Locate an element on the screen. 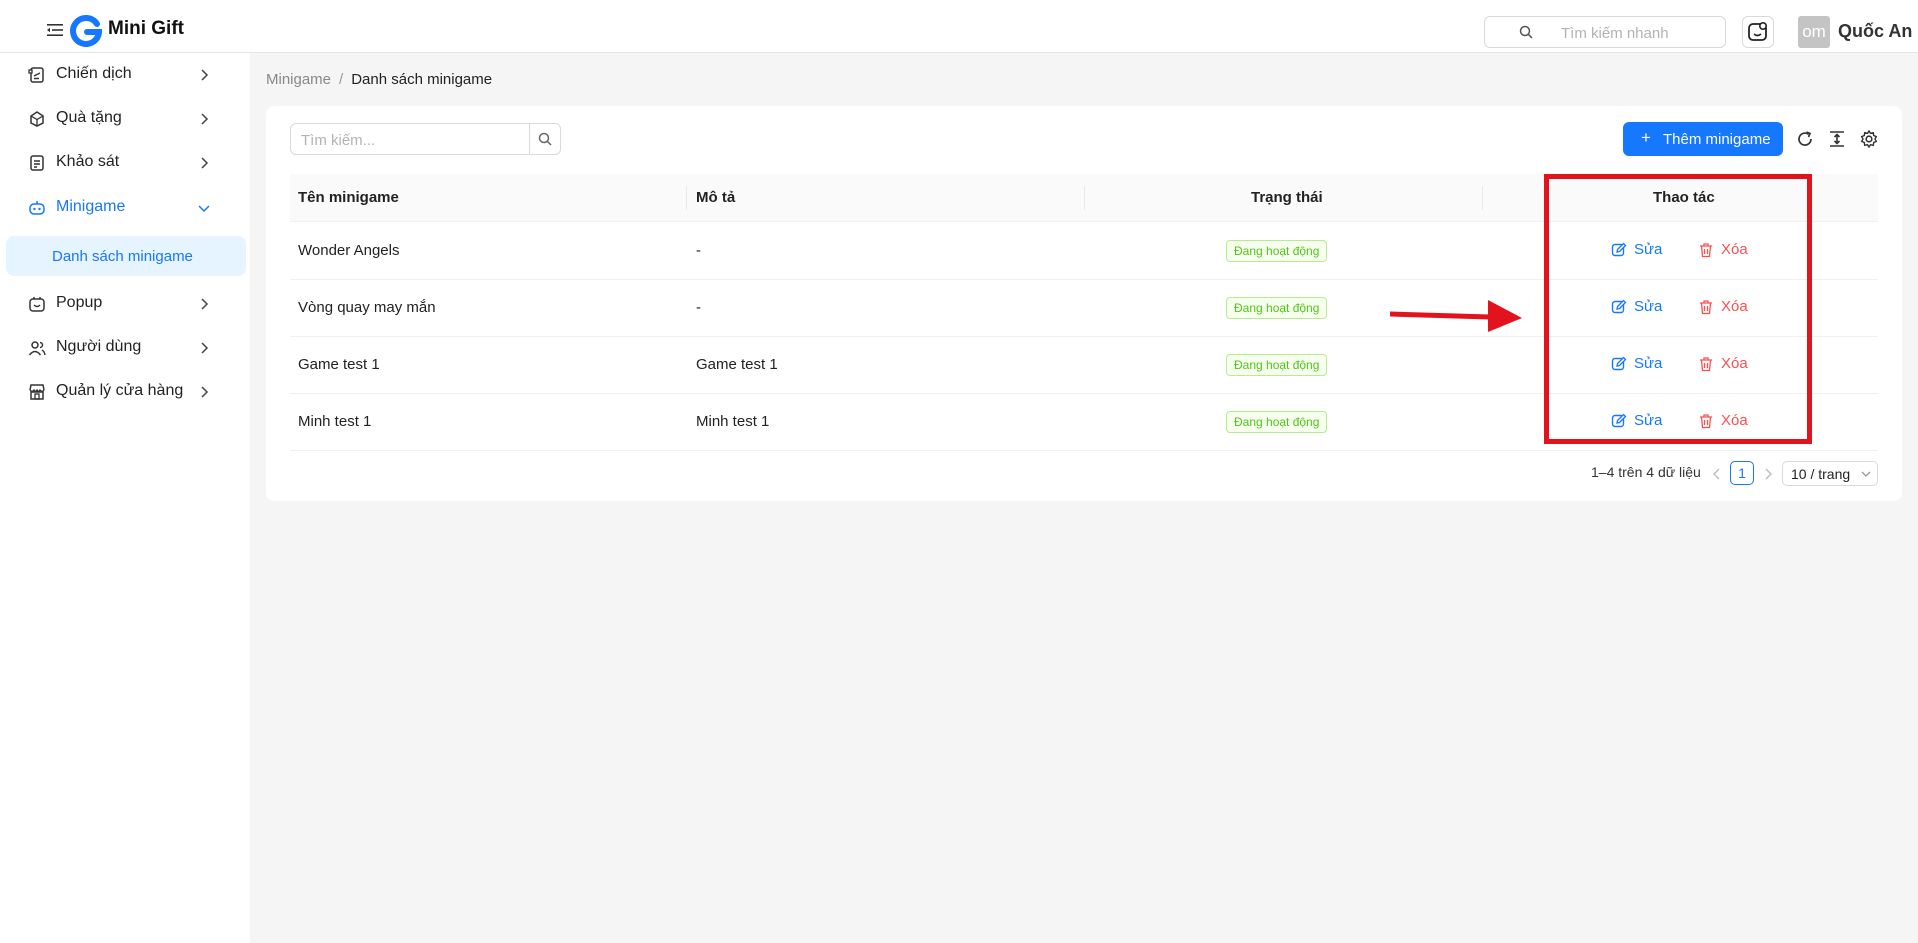 The width and height of the screenshot is (1918, 943). sidebar-item-label: Khảo sát is located at coordinates (88, 161).